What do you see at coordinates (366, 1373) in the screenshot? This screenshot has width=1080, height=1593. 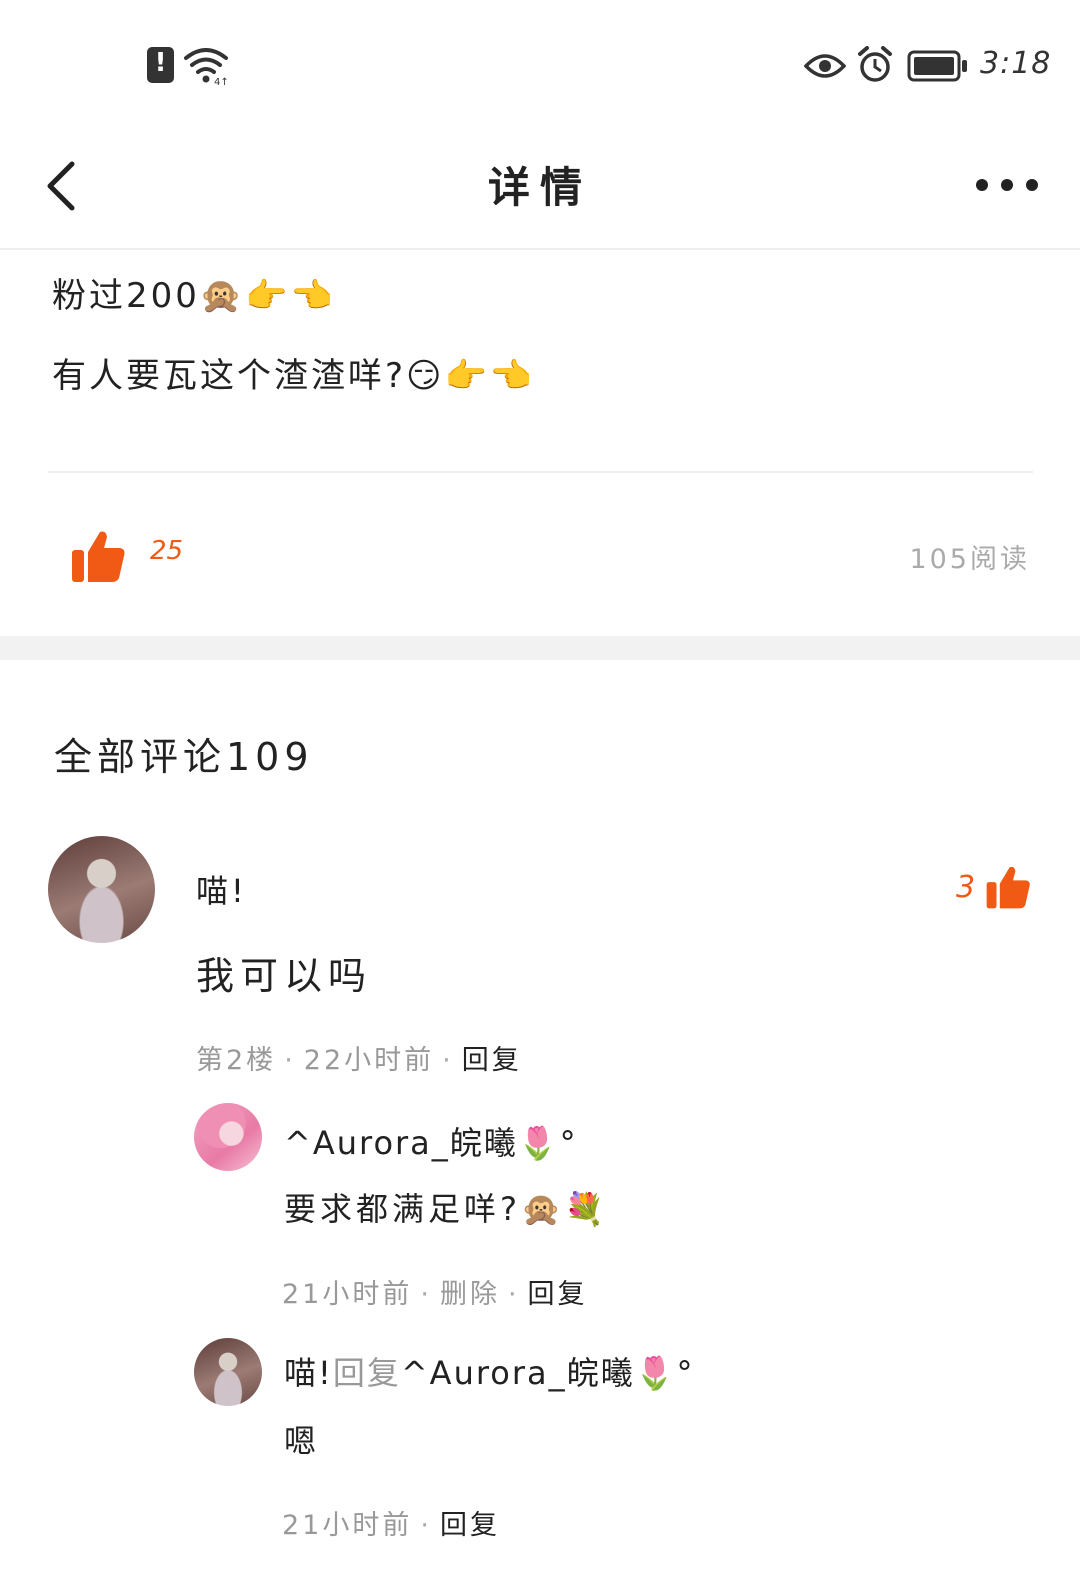 I see `reply-label: 回复` at bounding box center [366, 1373].